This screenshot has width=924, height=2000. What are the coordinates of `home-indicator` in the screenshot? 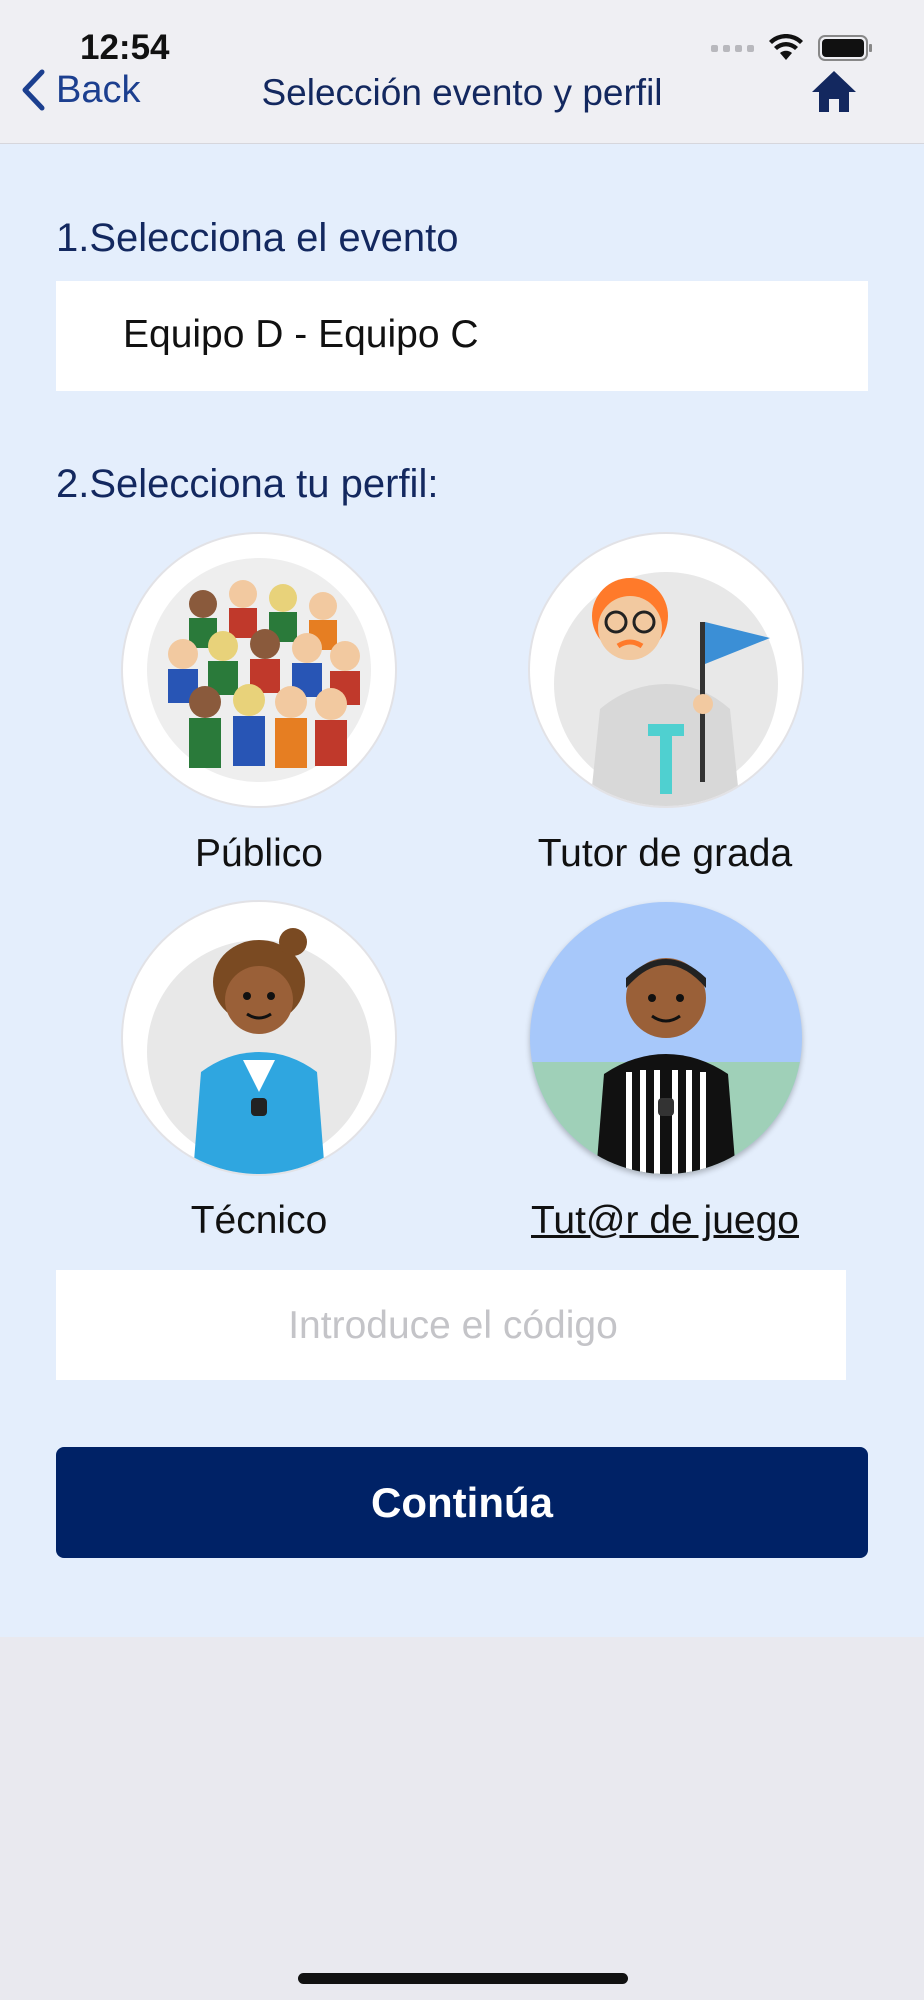 It's located at (463, 1978).